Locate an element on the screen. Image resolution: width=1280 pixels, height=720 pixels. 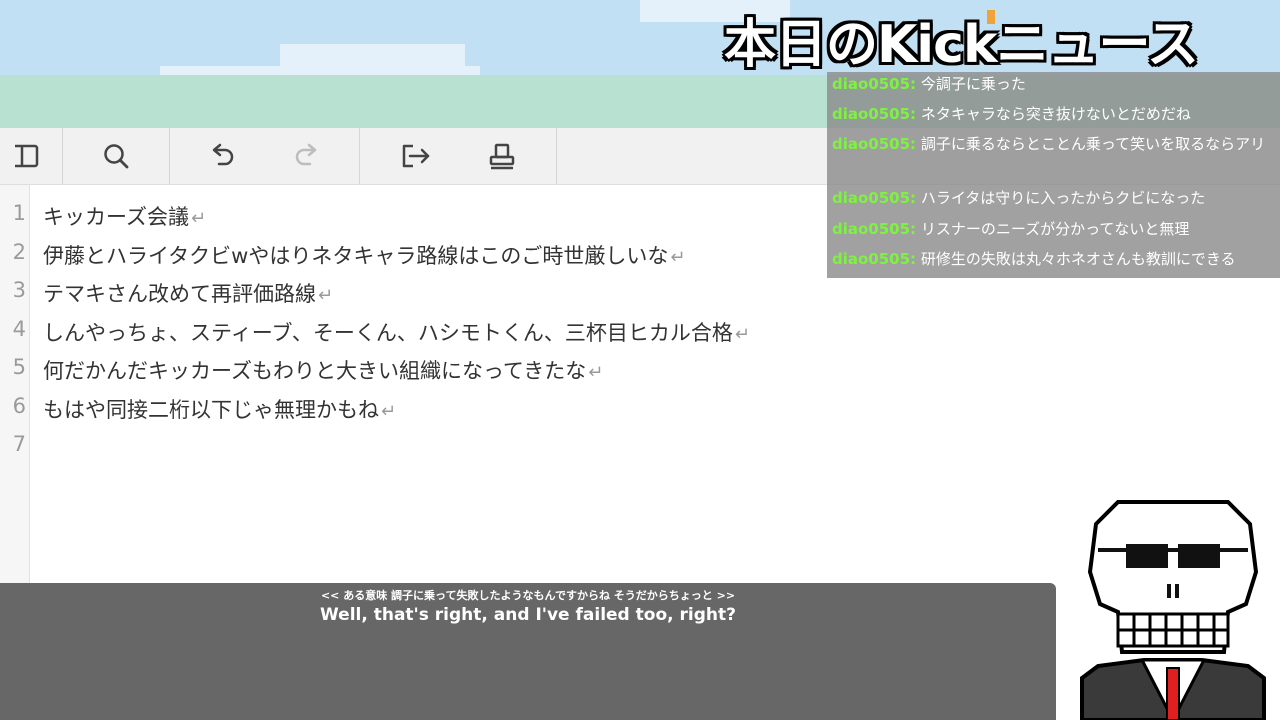
undo-button is located at coordinates (222, 156).